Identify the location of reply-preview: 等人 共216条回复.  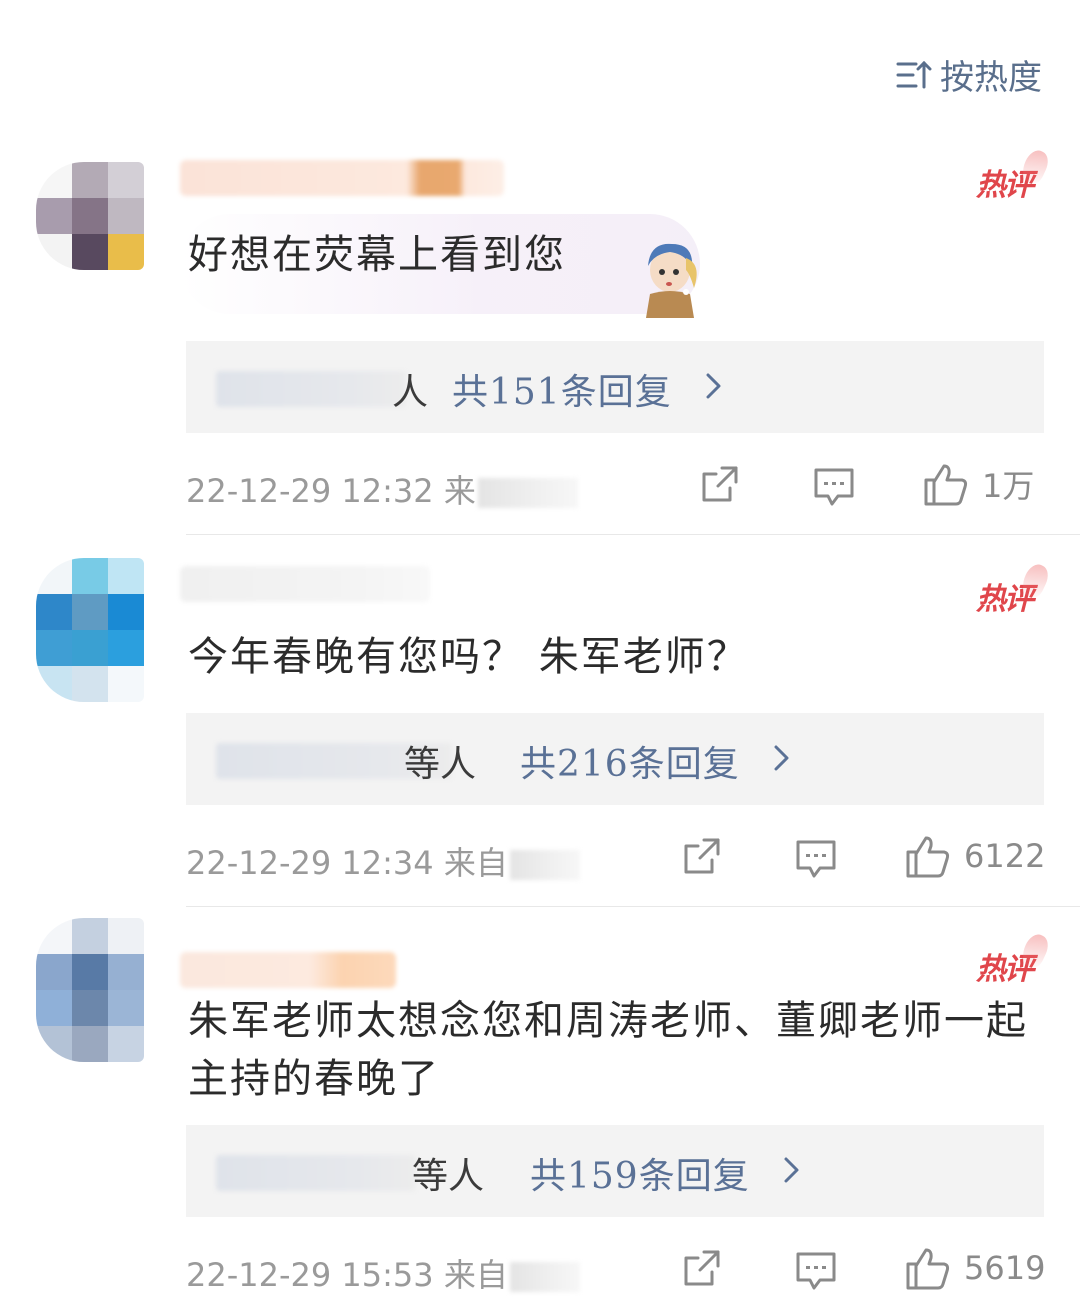
(615, 759).